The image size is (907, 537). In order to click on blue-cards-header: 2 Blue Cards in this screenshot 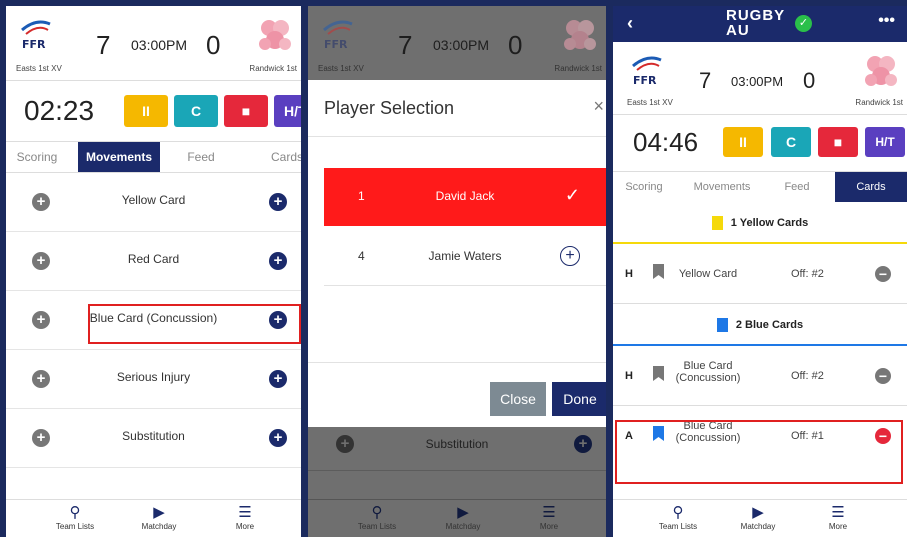, I will do `click(760, 325)`.